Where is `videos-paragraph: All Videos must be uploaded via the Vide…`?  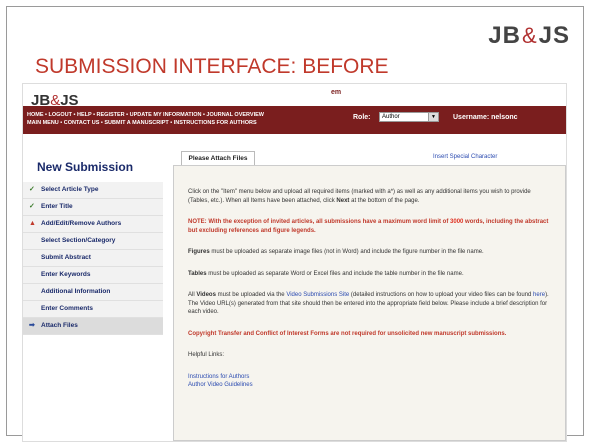 videos-paragraph: All Videos must be uploaded via the Vide… is located at coordinates (370, 304).